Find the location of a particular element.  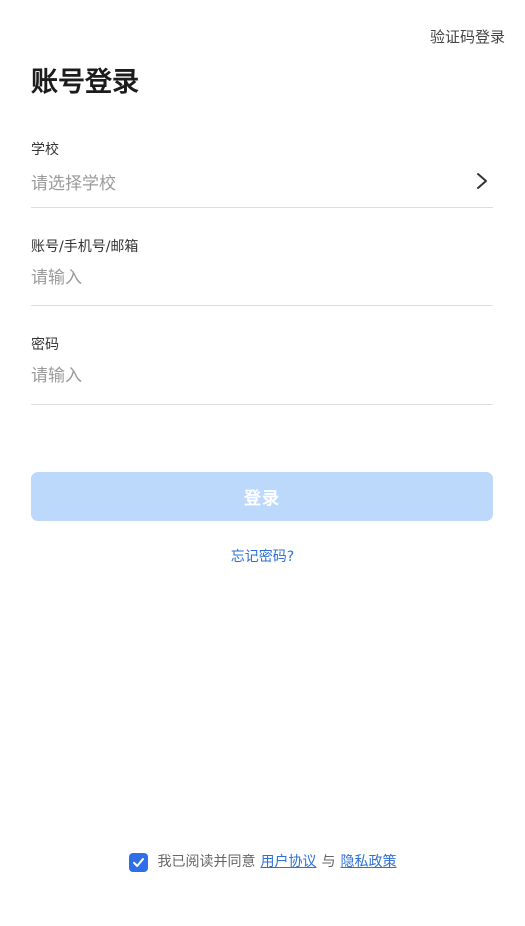

agreement-connector: 与 is located at coordinates (328, 862).